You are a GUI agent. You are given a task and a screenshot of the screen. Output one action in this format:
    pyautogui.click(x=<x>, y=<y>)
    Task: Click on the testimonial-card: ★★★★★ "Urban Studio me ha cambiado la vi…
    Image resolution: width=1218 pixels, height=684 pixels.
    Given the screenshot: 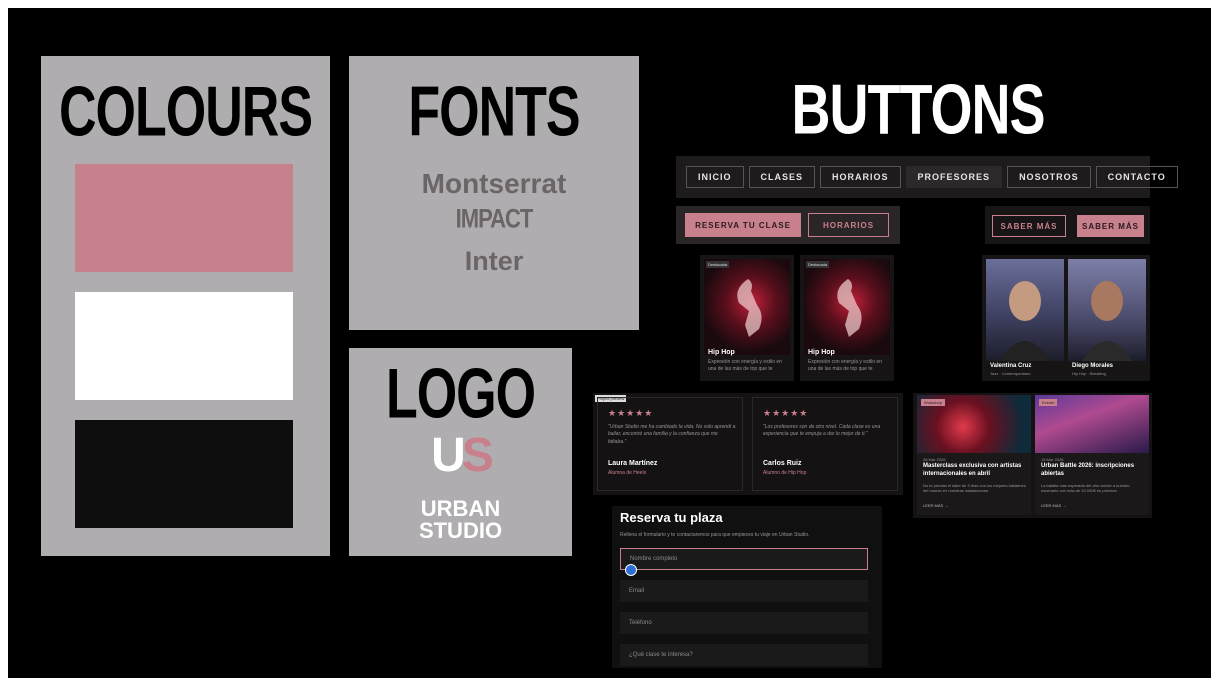 What is the action you would take?
    pyautogui.click(x=670, y=444)
    